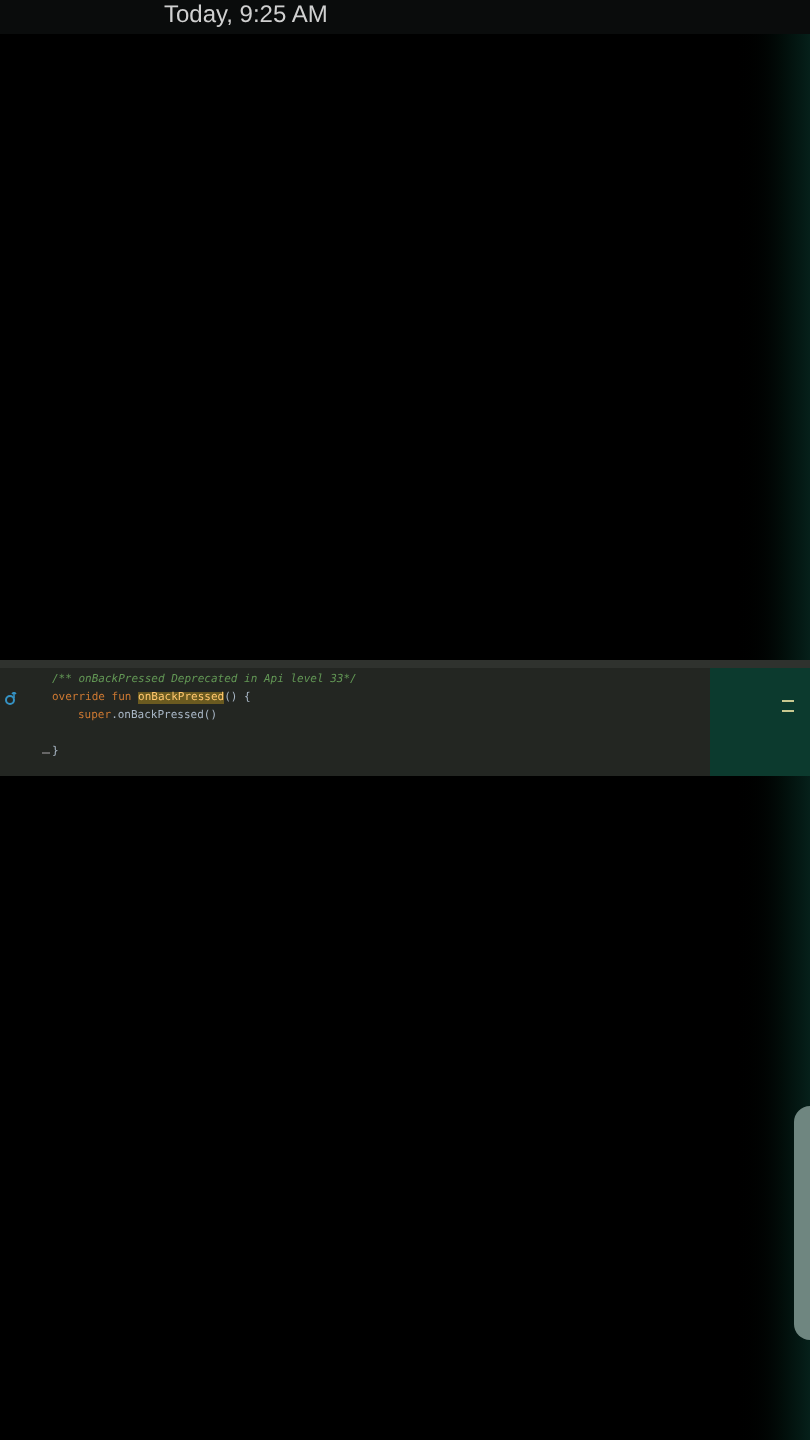  Describe the element at coordinates (11, 699) in the screenshot. I see `override-icon` at that location.